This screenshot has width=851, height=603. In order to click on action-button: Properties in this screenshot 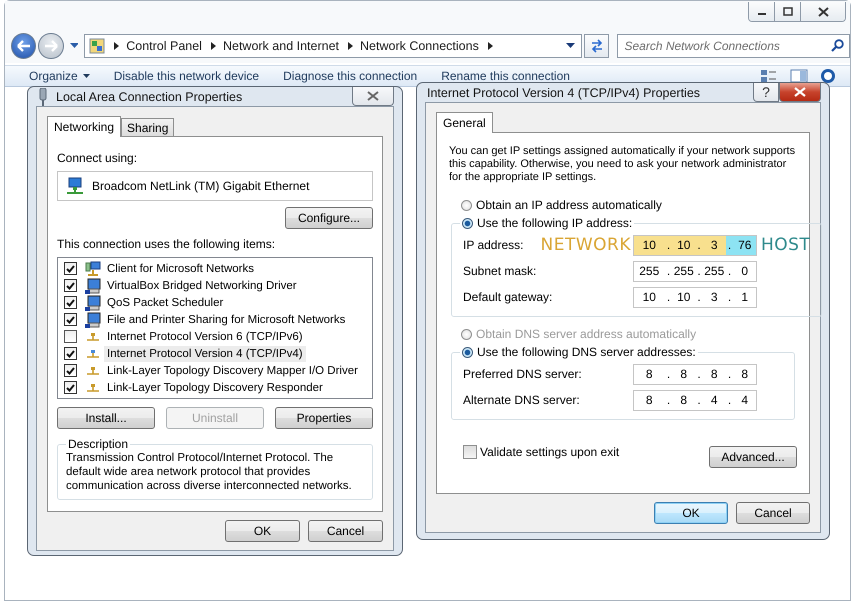, I will do `click(324, 418)`.